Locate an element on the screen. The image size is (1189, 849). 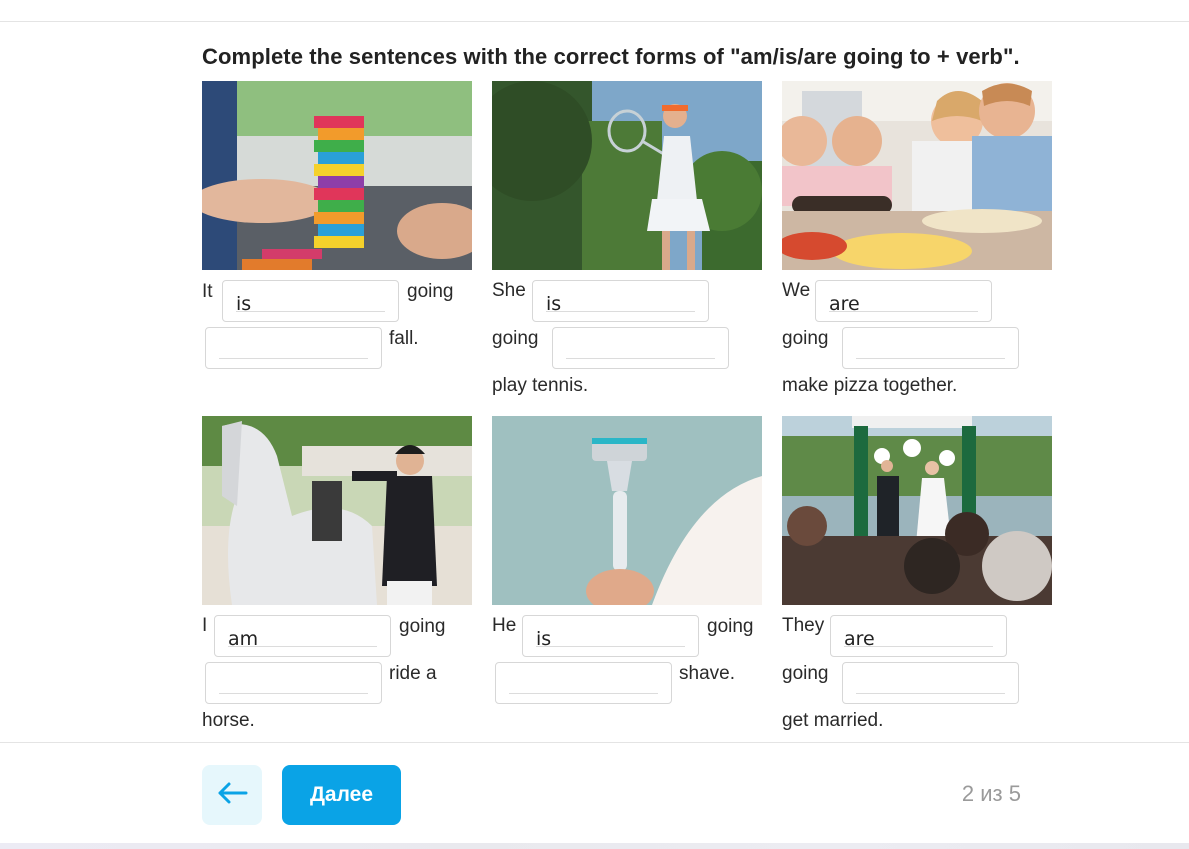
rider-with-horse-photo is located at coordinates (337, 510).